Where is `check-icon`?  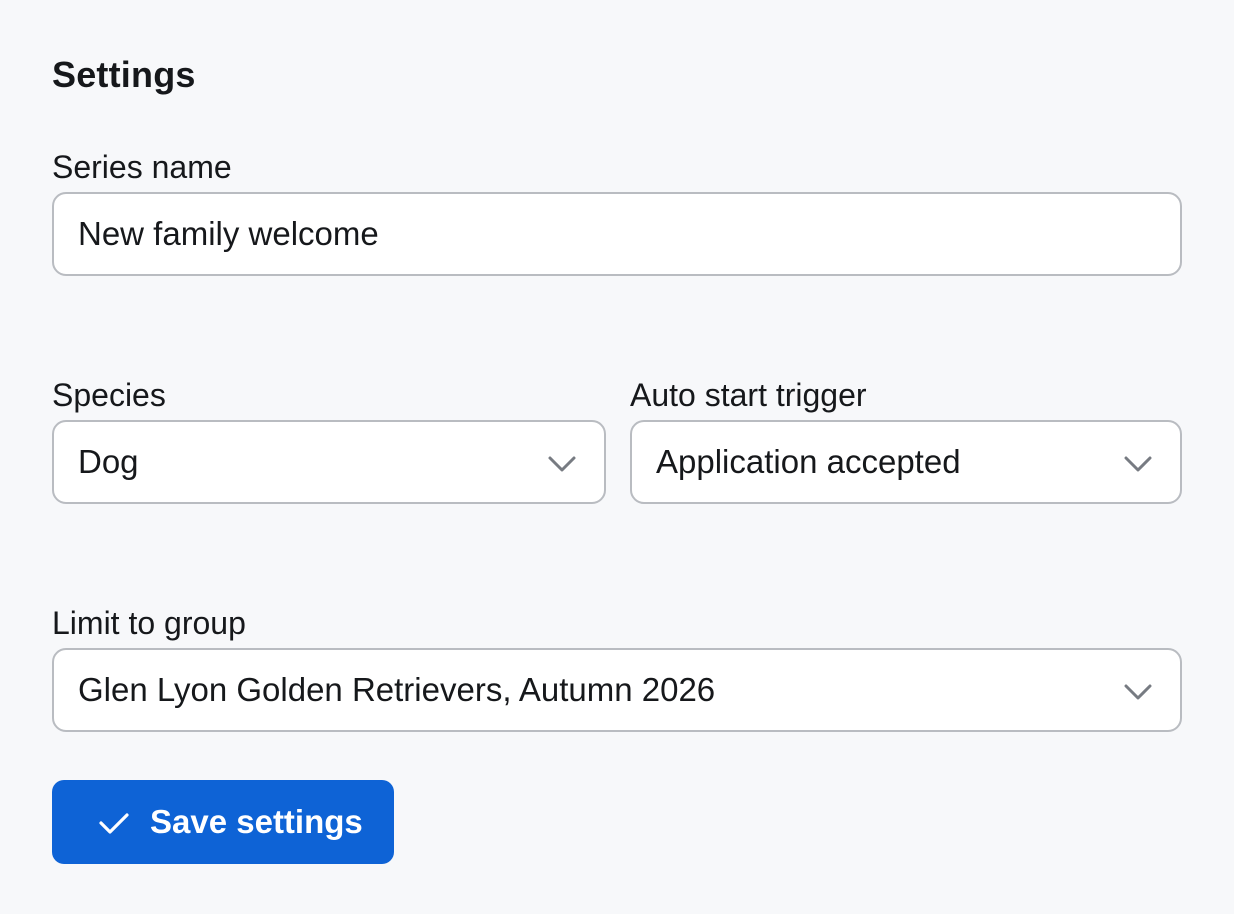
check-icon is located at coordinates (114, 822).